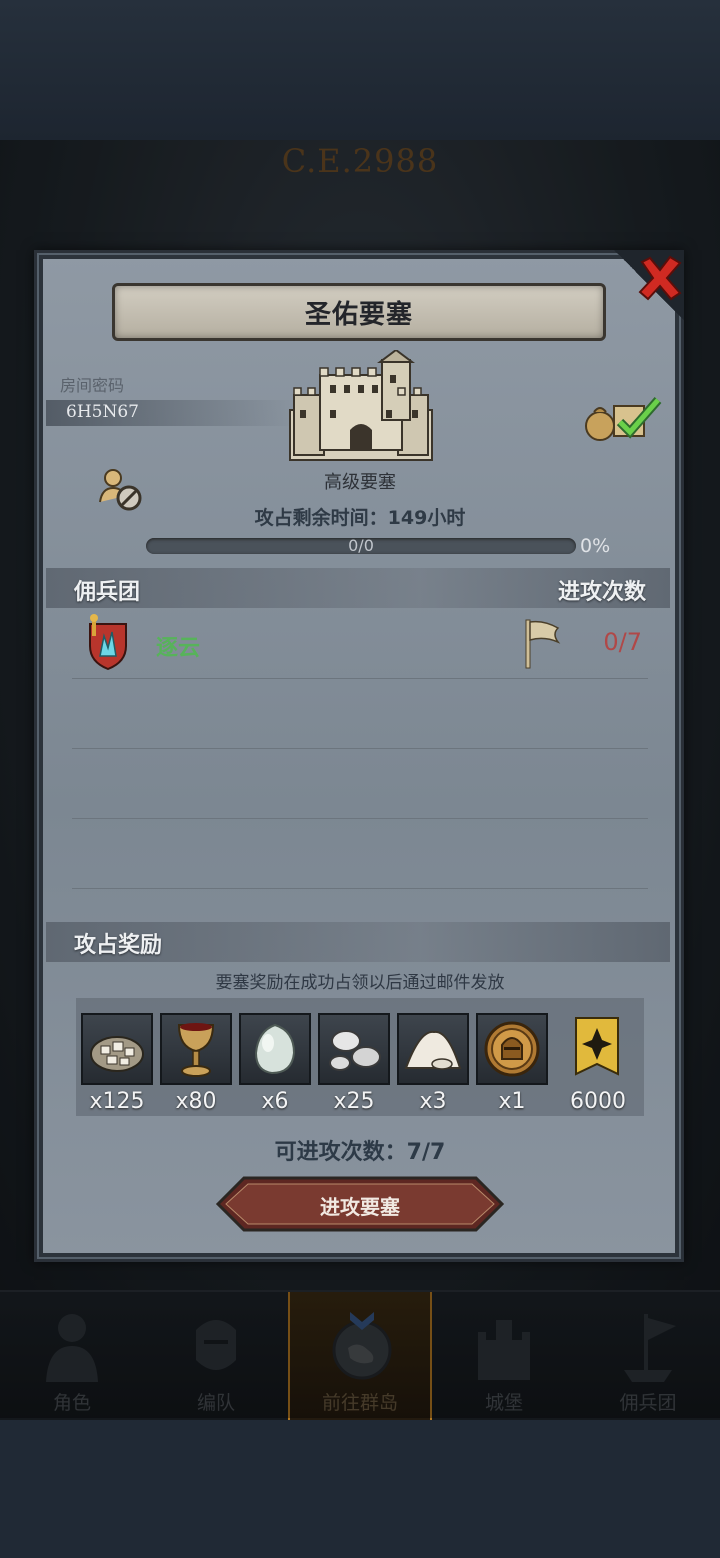  What do you see at coordinates (543, 644) in the screenshot?
I see `flag-icon` at bounding box center [543, 644].